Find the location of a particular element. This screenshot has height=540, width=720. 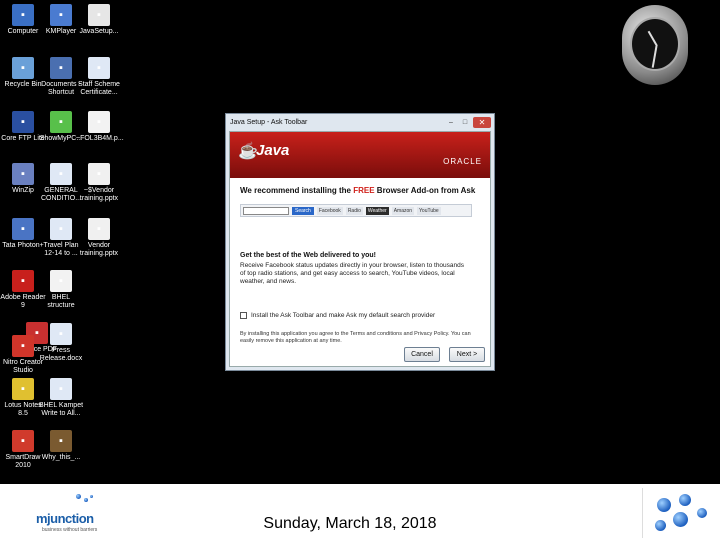

java-logo: Java is located at coordinates (273, 150).